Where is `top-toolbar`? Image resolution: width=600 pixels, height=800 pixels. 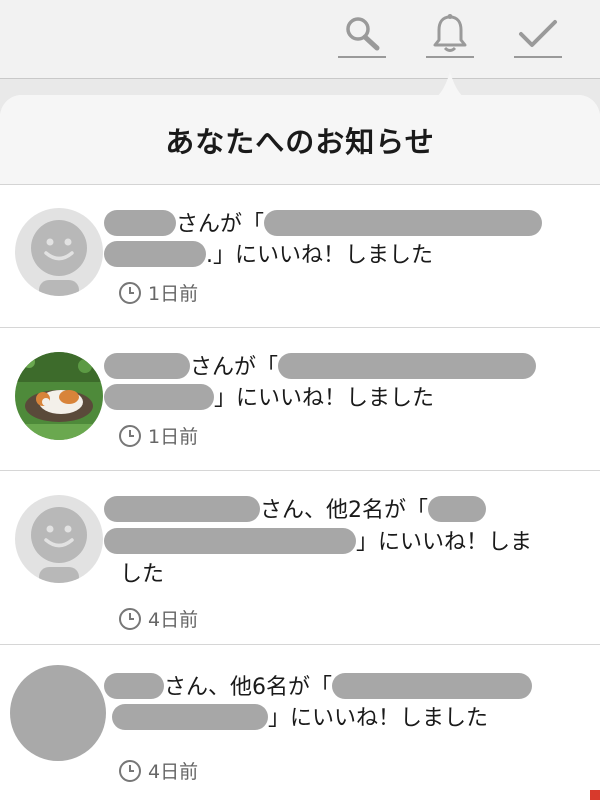
top-toolbar is located at coordinates (300, 39).